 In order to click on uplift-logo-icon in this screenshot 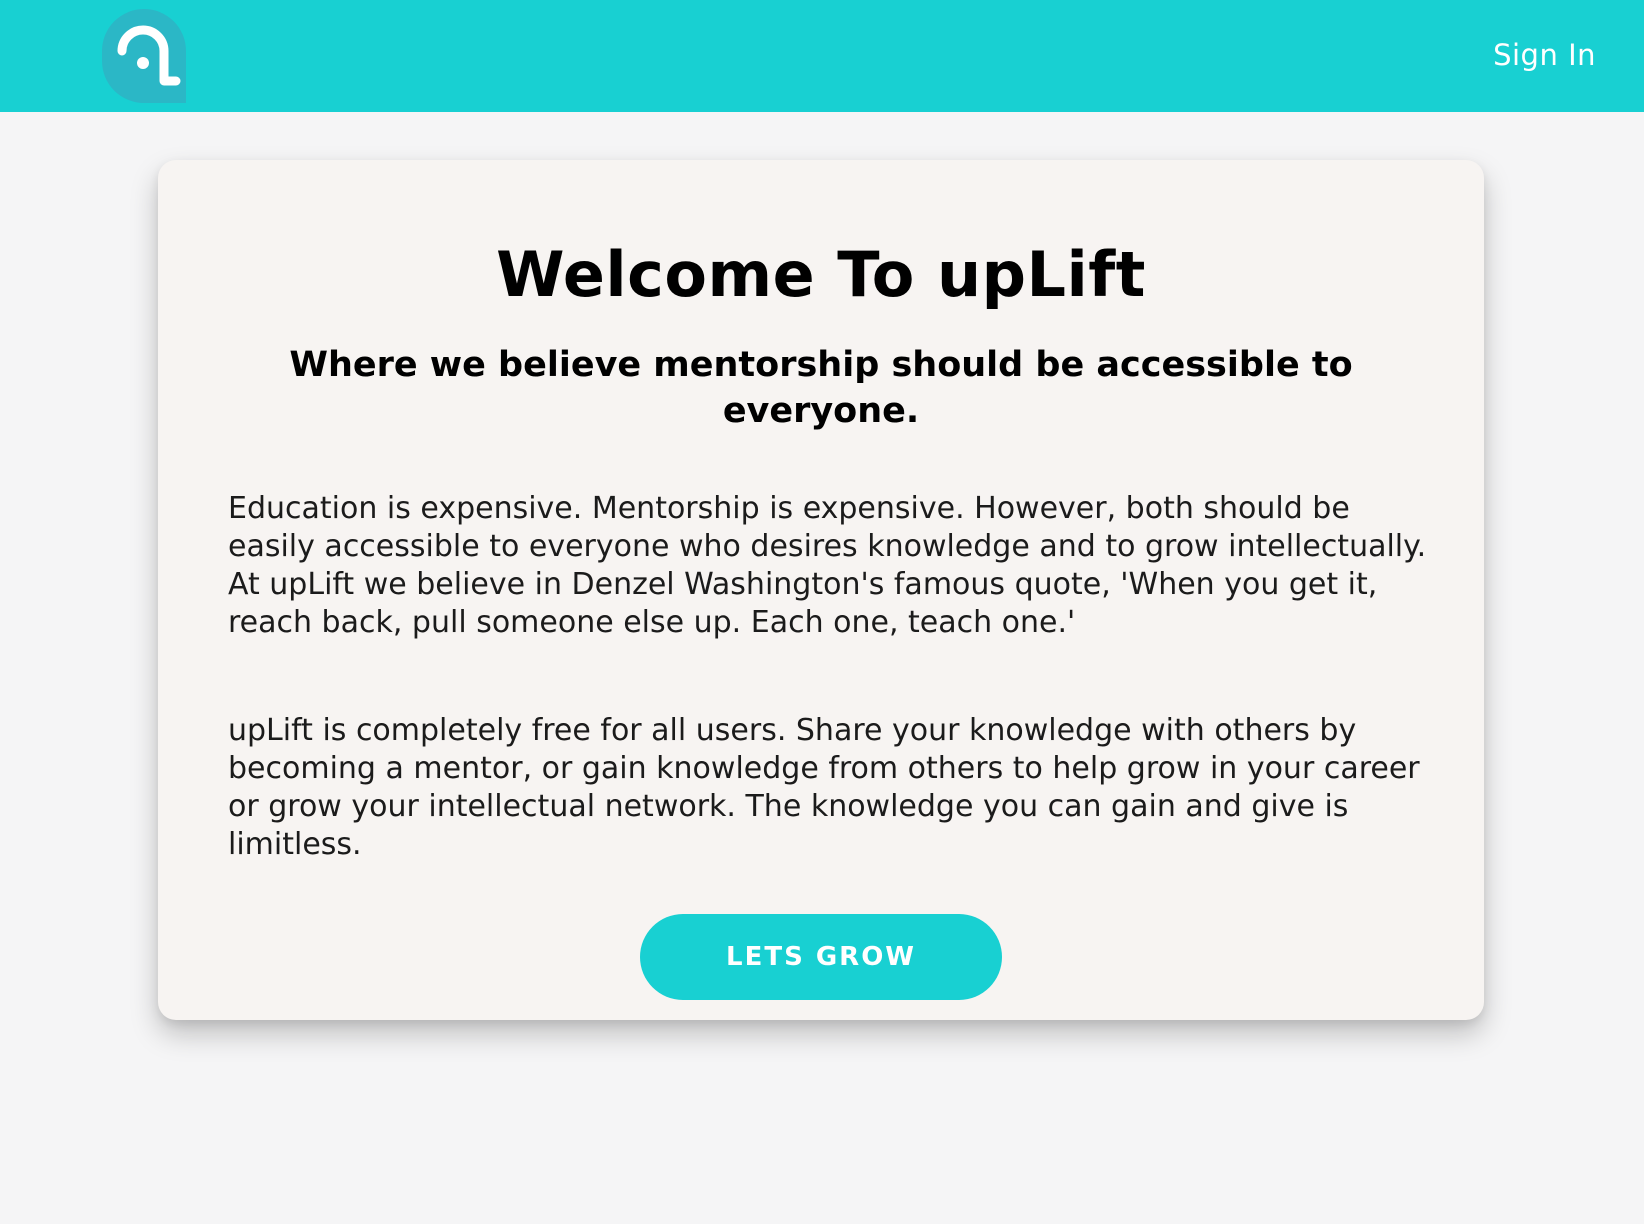, I will do `click(144, 56)`.